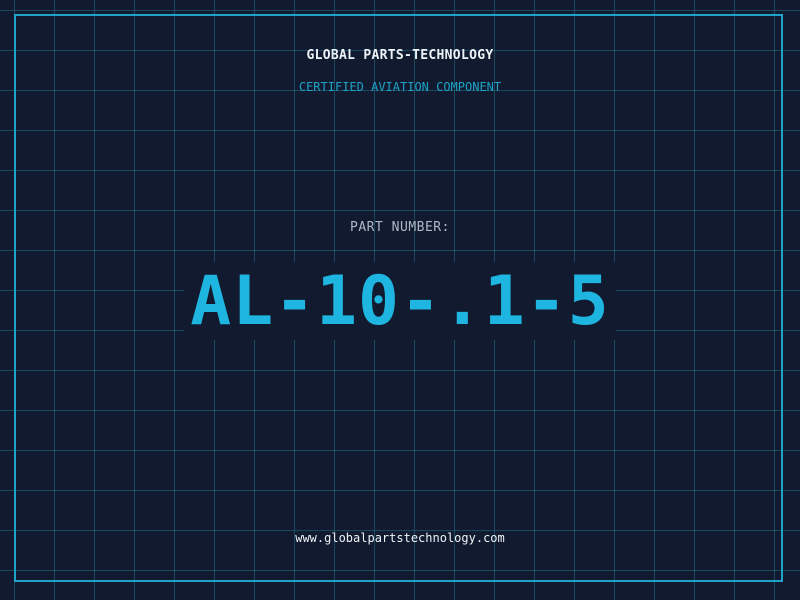  I want to click on website-url: www.globalpartstechnology.com, so click(400, 538).